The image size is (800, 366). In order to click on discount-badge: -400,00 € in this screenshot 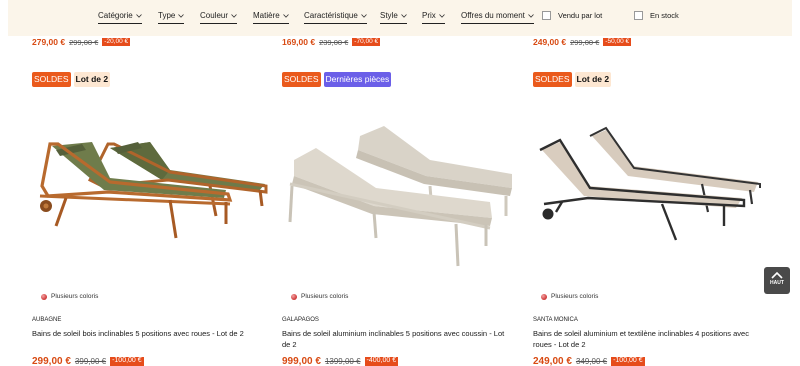, I will do `click(381, 361)`.